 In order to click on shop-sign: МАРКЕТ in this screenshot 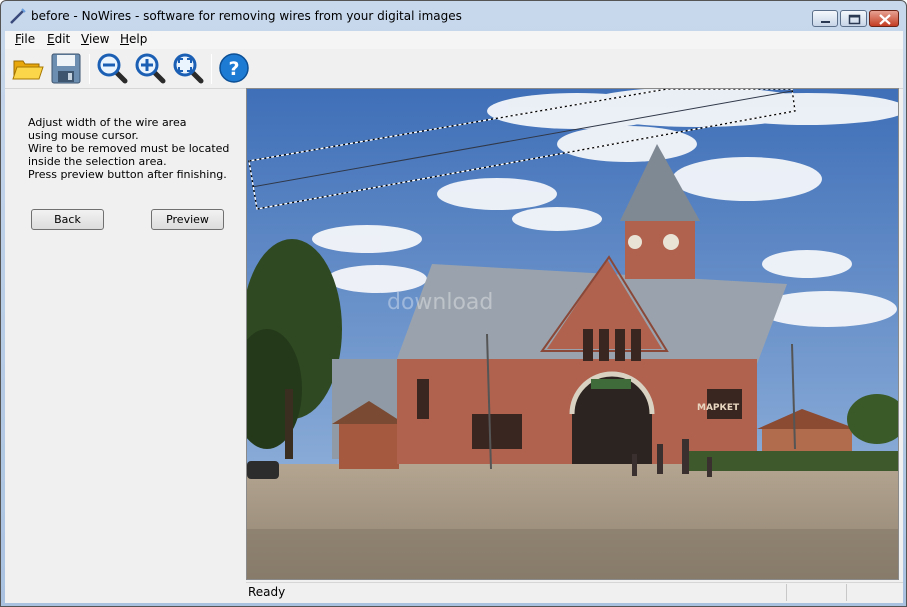, I will do `click(718, 408)`.